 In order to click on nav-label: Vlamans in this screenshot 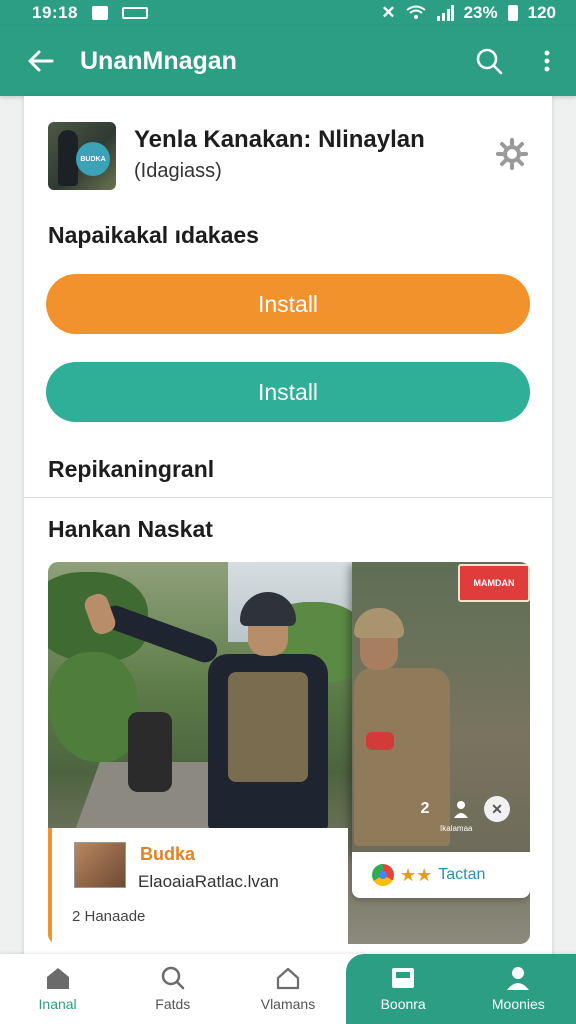, I will do `click(288, 1004)`.